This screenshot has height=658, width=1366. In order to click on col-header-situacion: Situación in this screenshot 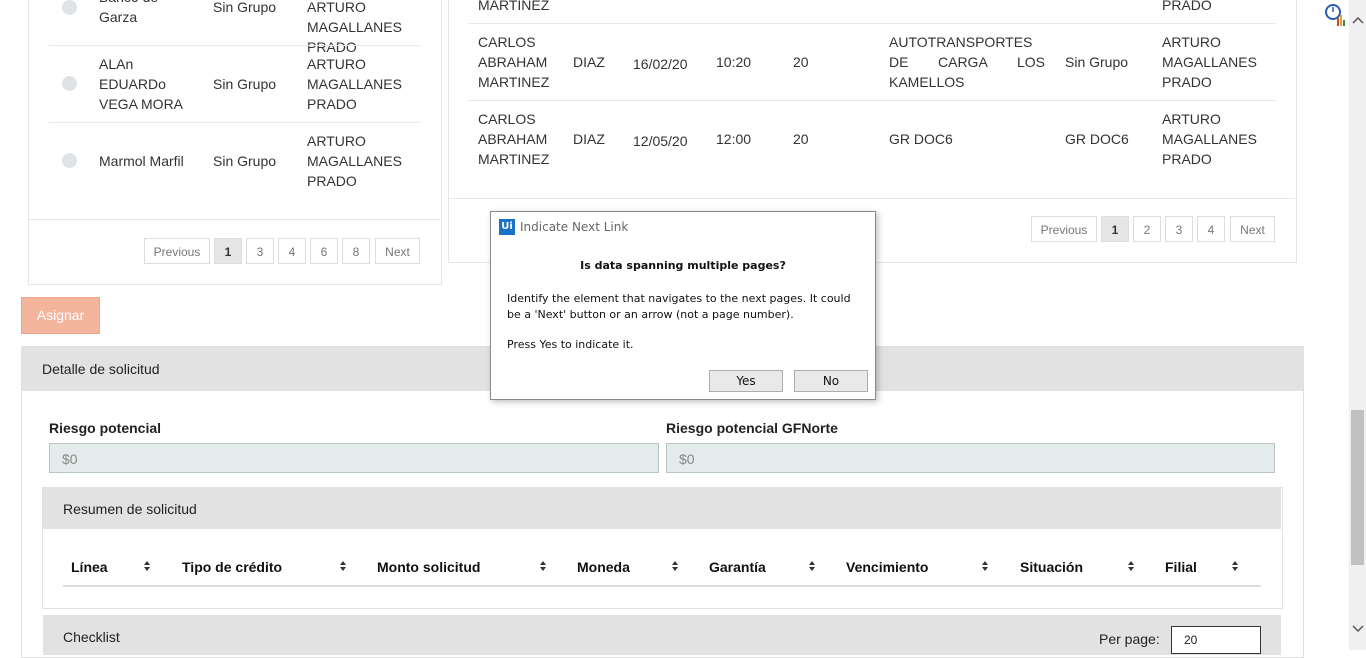, I will do `click(1051, 567)`.